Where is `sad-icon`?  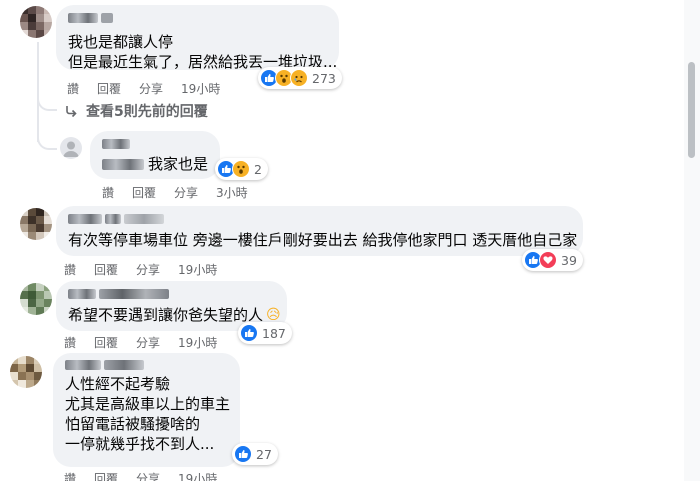 sad-icon is located at coordinates (299, 78).